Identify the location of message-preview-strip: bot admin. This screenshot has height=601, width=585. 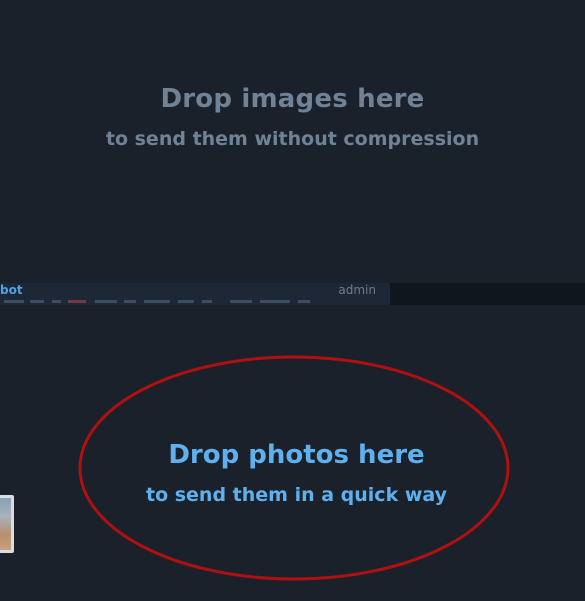
(195, 294).